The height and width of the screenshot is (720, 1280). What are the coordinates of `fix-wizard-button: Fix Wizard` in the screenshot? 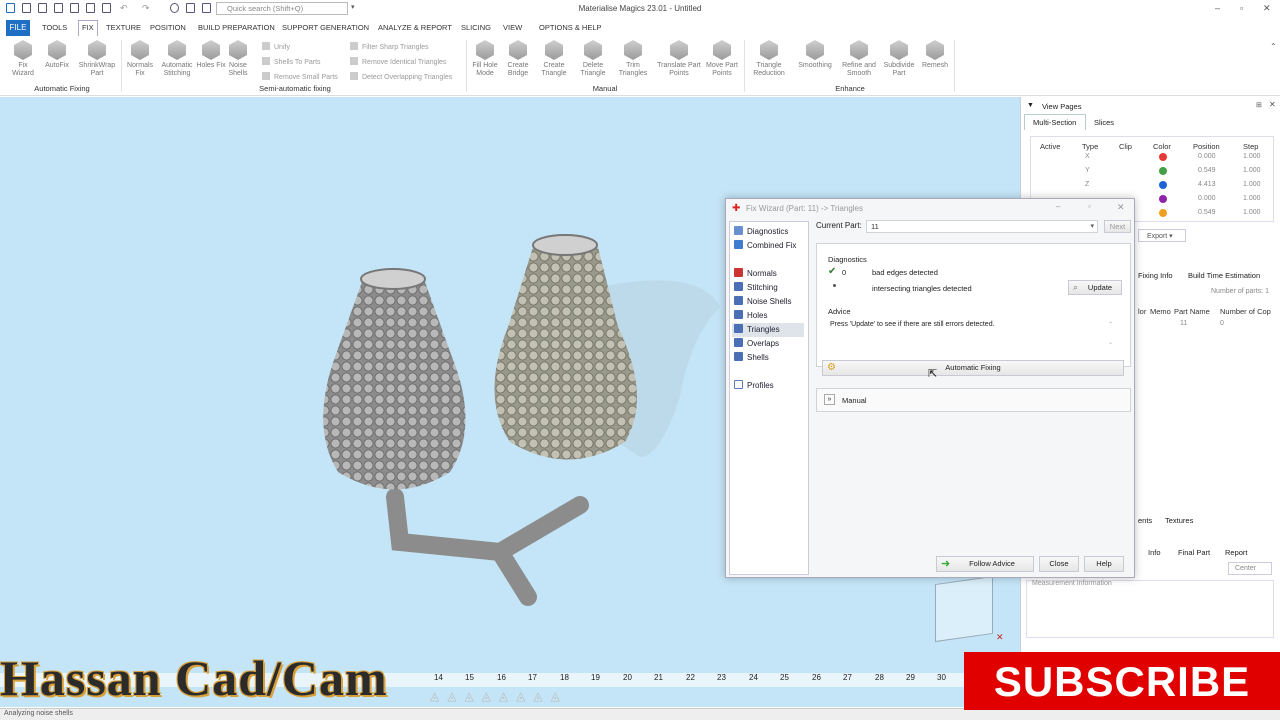 It's located at (23, 59).